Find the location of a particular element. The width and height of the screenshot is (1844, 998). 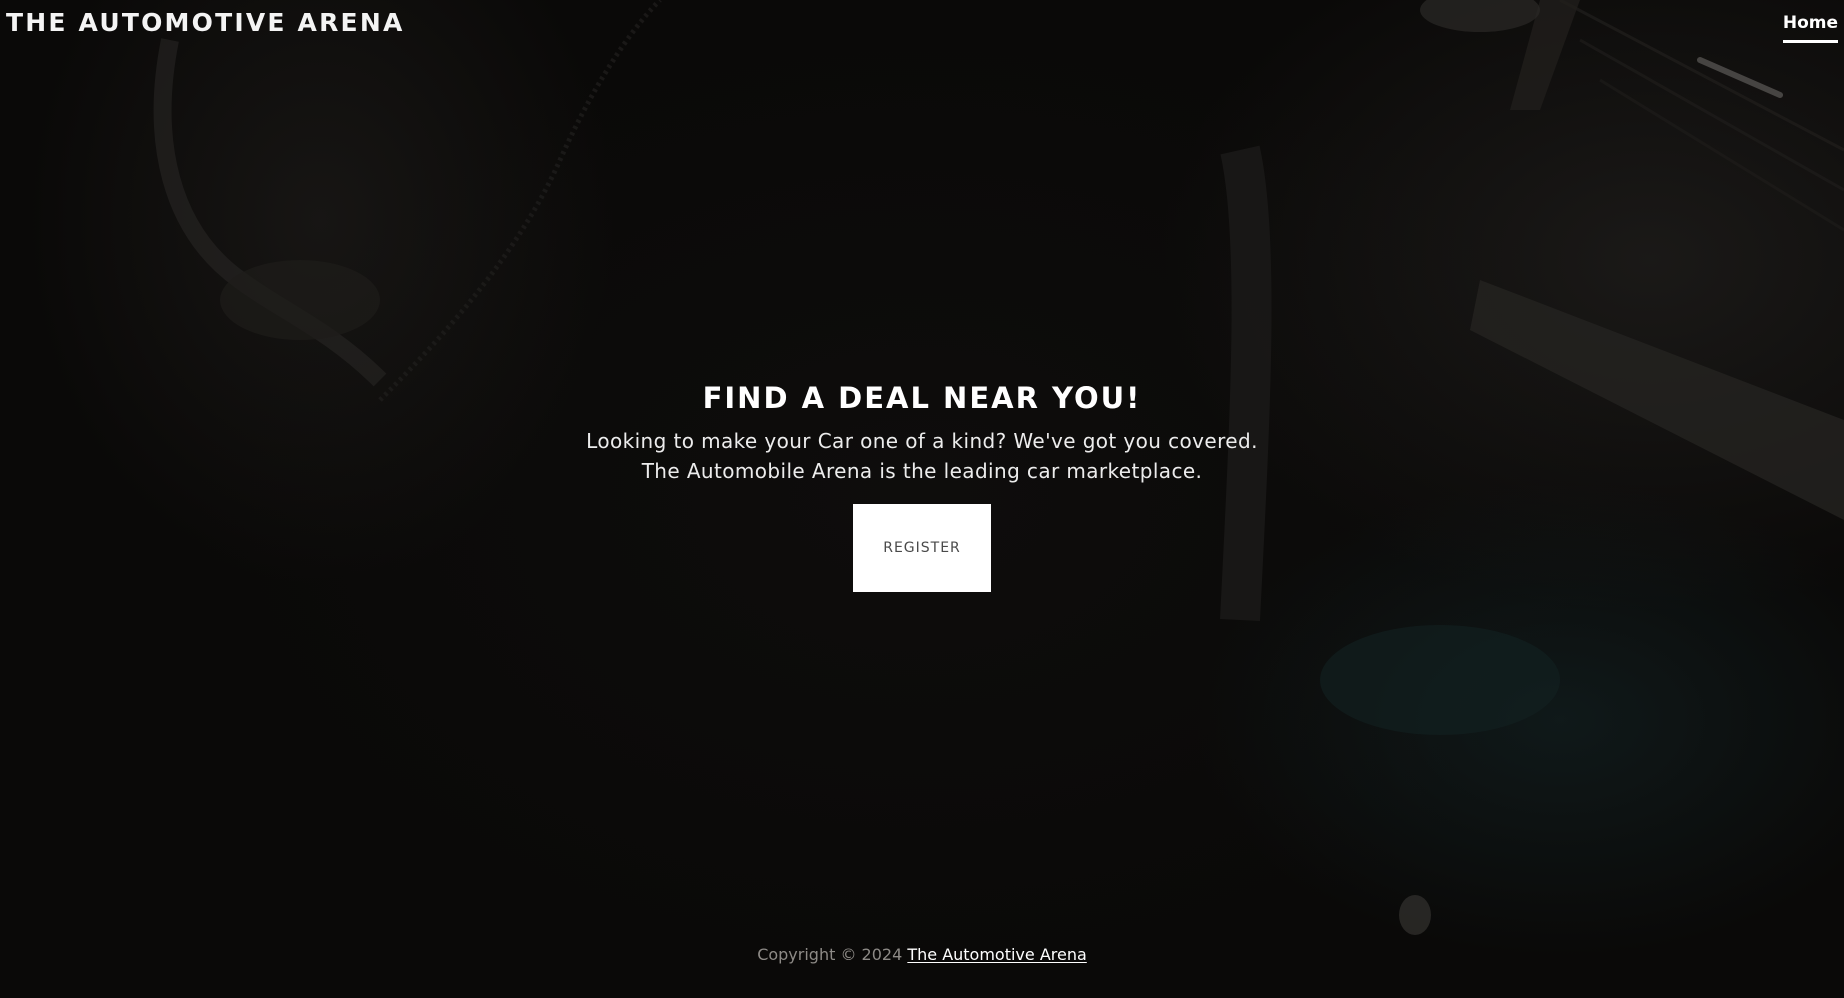

footer: Copyright © 2024 The Automotive Arena is located at coordinates (922, 955).